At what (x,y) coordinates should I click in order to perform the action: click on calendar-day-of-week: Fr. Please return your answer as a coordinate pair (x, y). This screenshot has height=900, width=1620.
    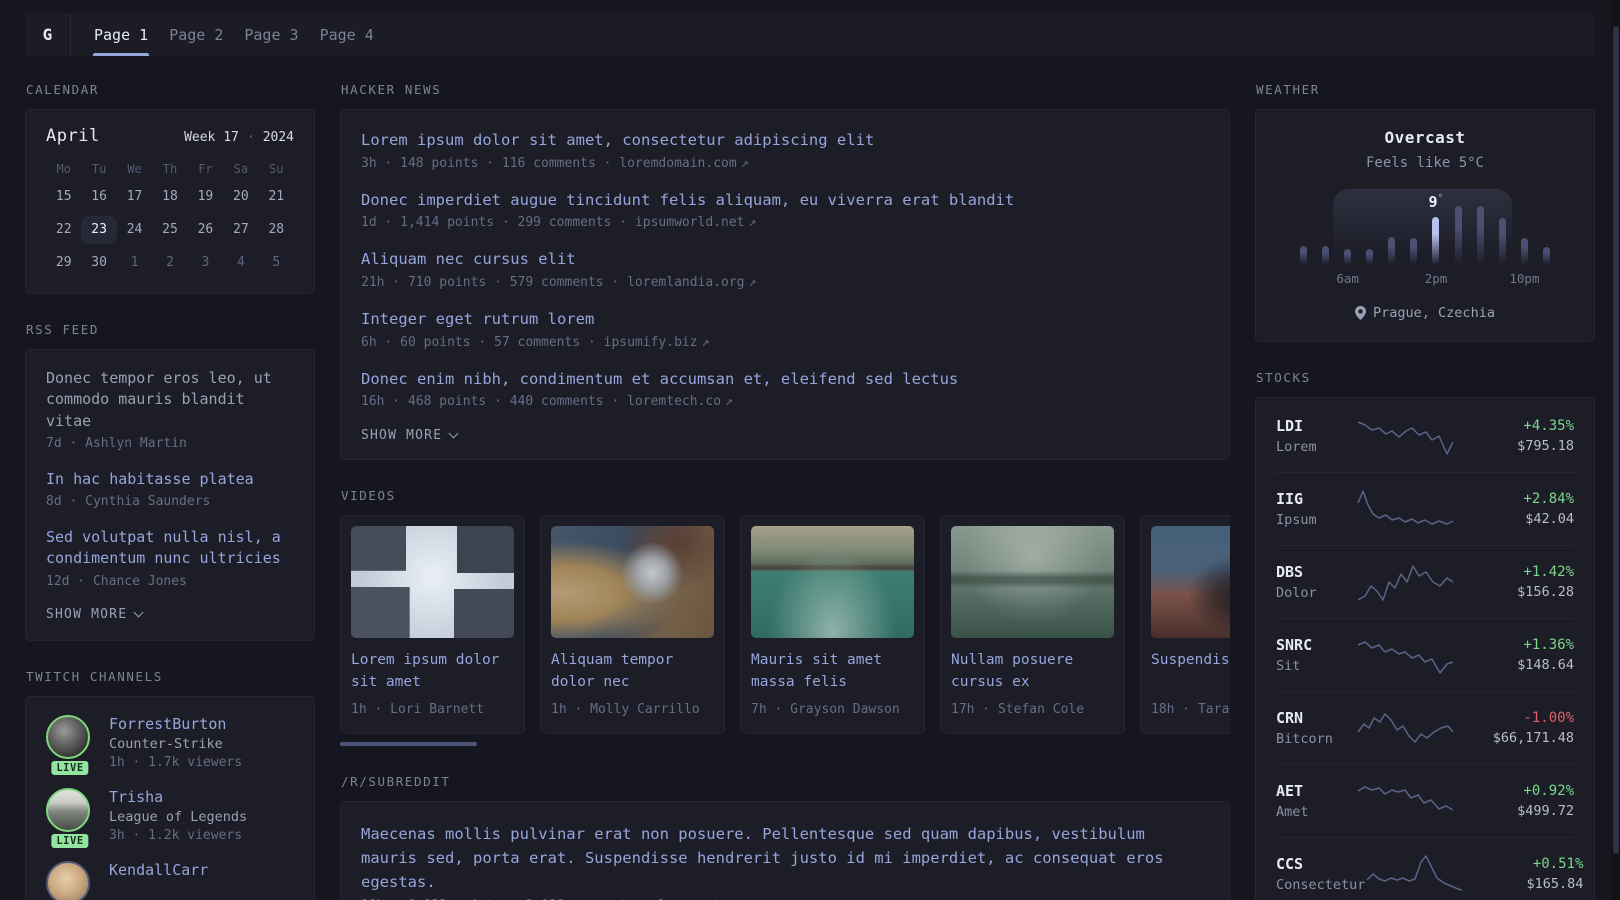
    Looking at the image, I should click on (205, 169).